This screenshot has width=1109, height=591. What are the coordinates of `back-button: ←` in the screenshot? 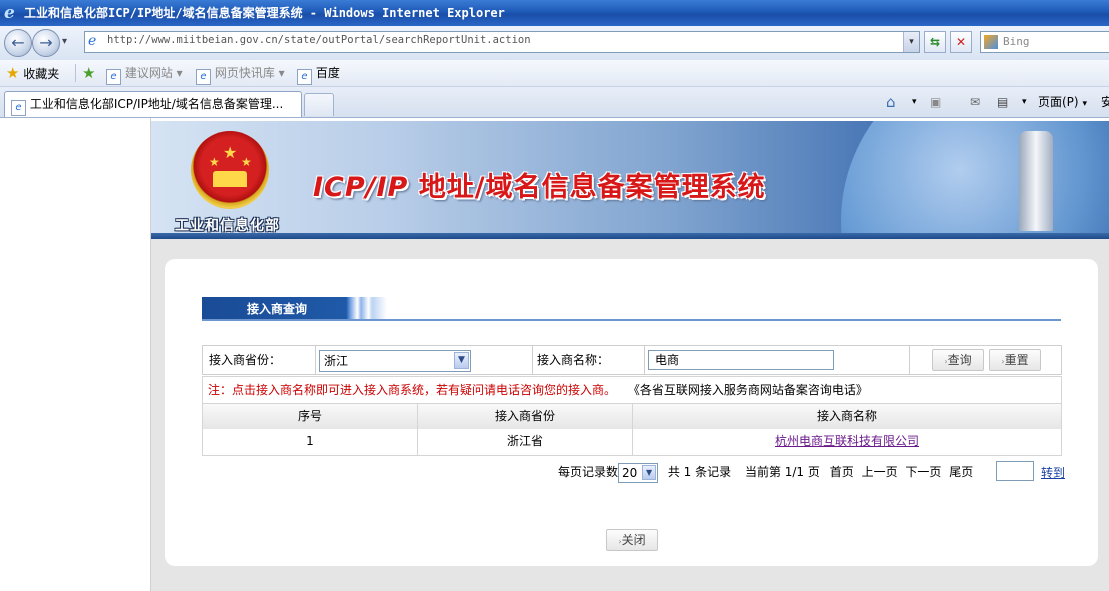 It's located at (18, 43).